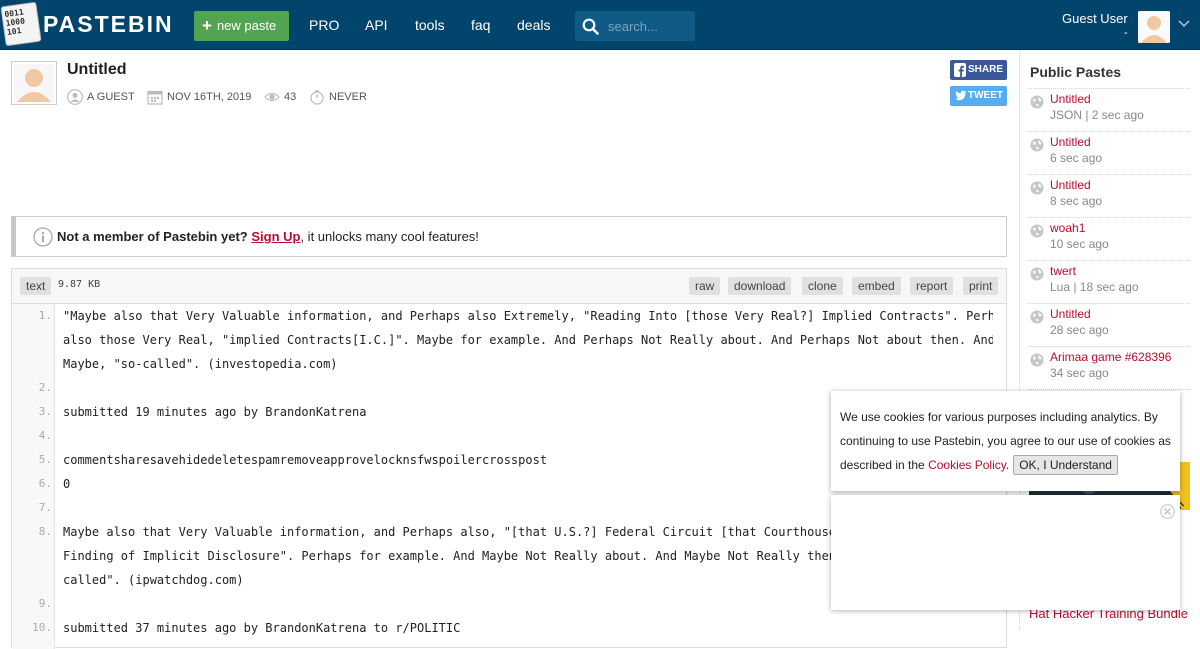  I want to click on public-paste-item: Untitled 6 sec ago, so click(1110, 156).